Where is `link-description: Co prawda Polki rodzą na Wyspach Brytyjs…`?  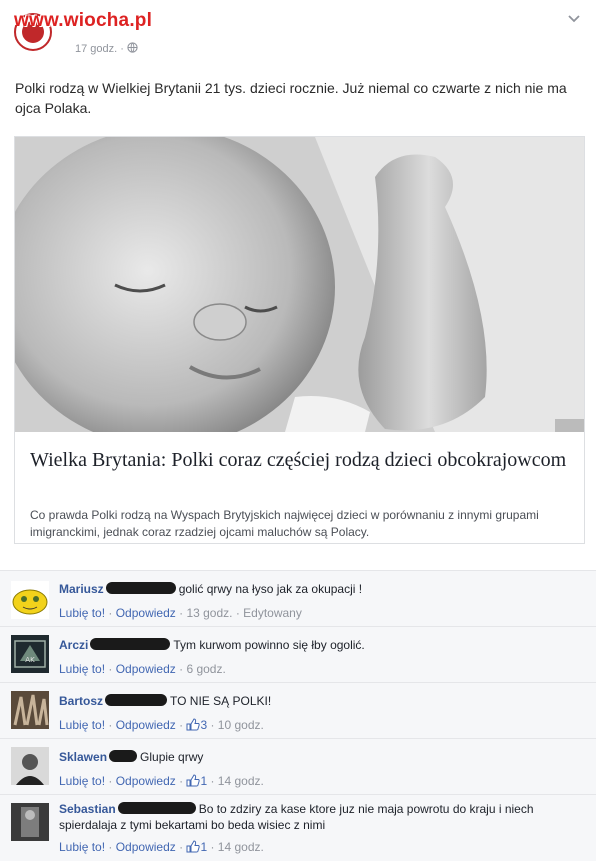
link-description: Co prawda Polki rodzą na Wyspach Brytyjs… is located at coordinates (284, 523).